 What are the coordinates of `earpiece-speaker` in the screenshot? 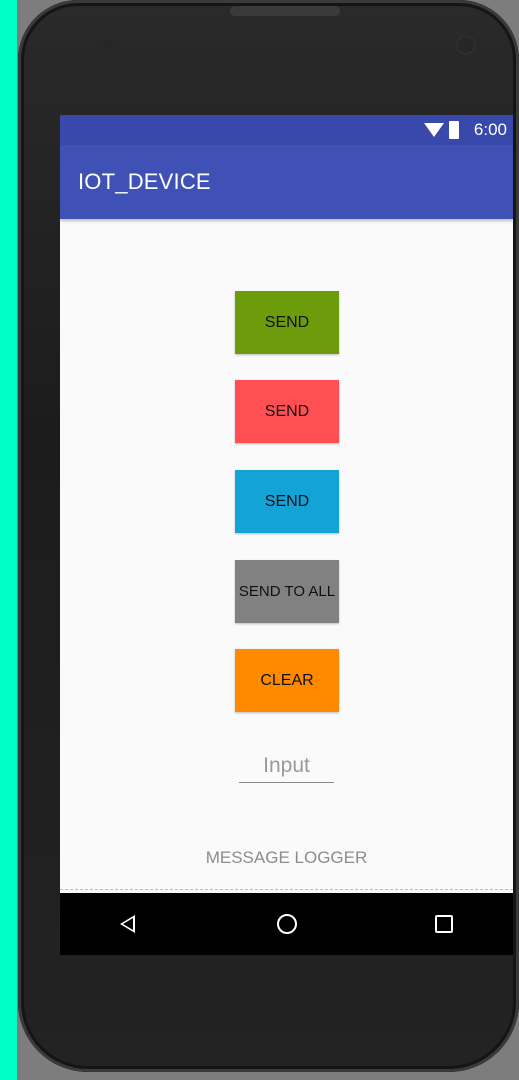 It's located at (285, 11).